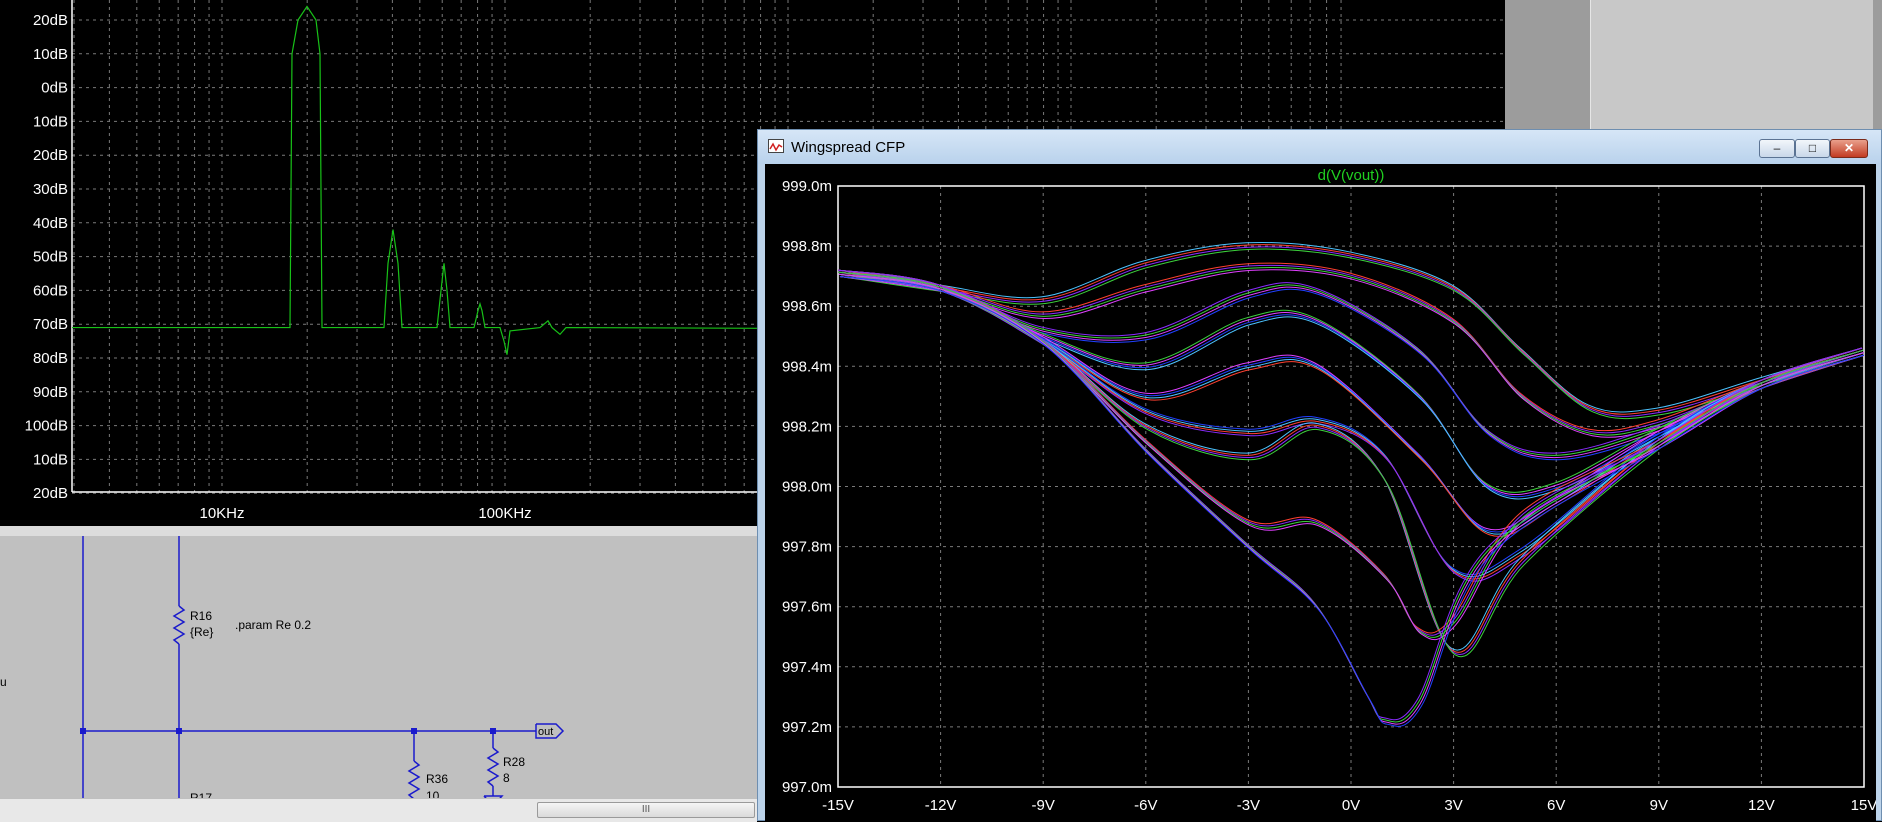  I want to click on component-ref-r16: R16, so click(201, 616).